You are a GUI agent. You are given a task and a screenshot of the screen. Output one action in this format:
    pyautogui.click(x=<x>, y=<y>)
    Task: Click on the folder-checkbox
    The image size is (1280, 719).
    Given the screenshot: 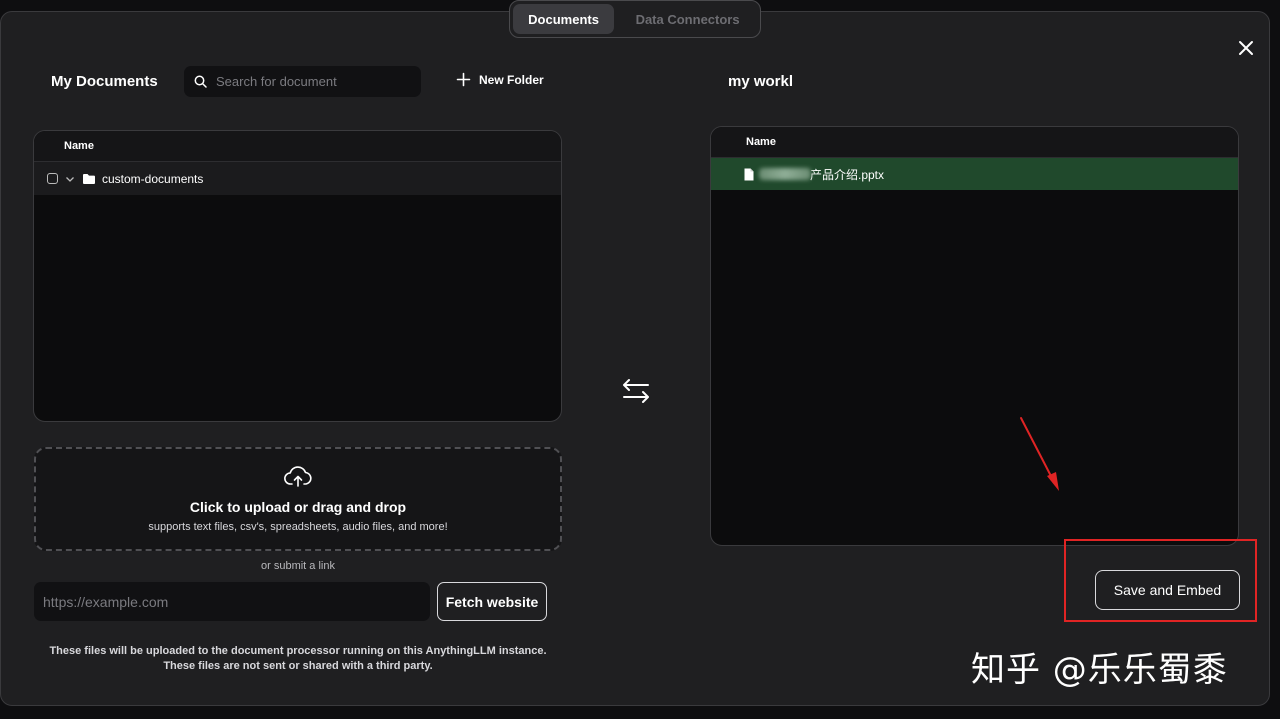 What is the action you would take?
    pyautogui.click(x=52, y=178)
    